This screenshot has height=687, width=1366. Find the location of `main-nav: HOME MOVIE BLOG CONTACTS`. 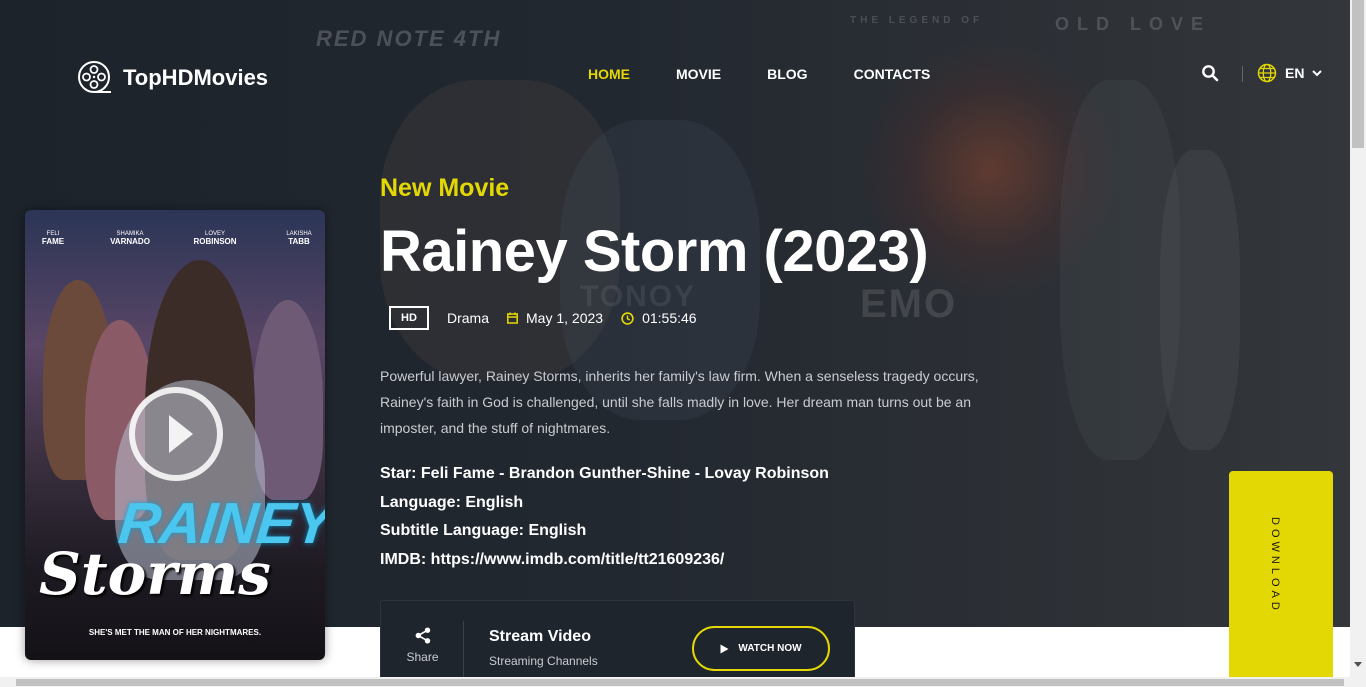

main-nav: HOME MOVIE BLOG CONTACTS is located at coordinates (782, 74).